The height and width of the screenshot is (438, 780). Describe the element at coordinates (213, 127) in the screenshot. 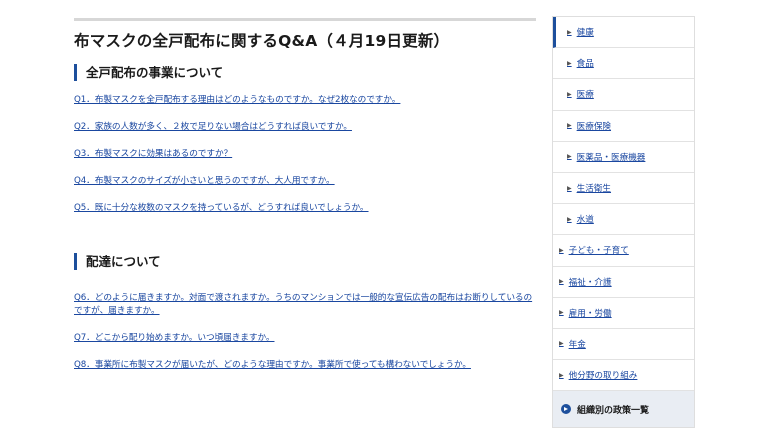

I see `question-link-q2: Q2．家族の人数が多く、２枚で足りない場合はどうすれば良いですか。` at that location.